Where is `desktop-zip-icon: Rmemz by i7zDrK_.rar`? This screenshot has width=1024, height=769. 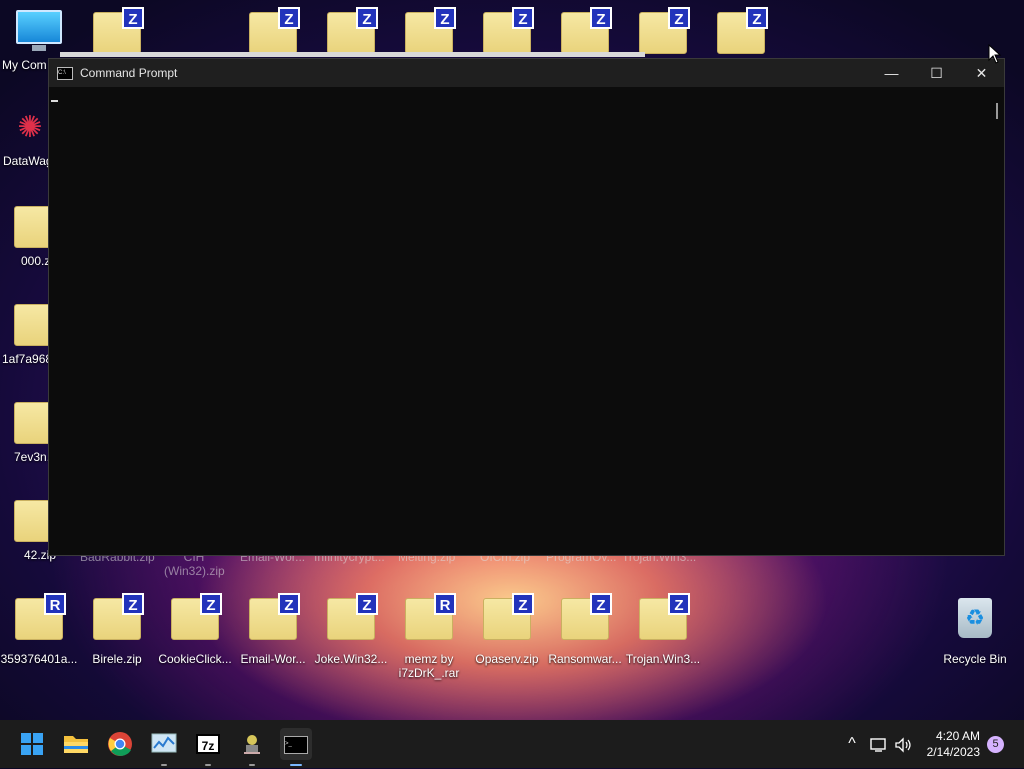 desktop-zip-icon: Rmemz by i7zDrK_.rar is located at coordinates (429, 636).